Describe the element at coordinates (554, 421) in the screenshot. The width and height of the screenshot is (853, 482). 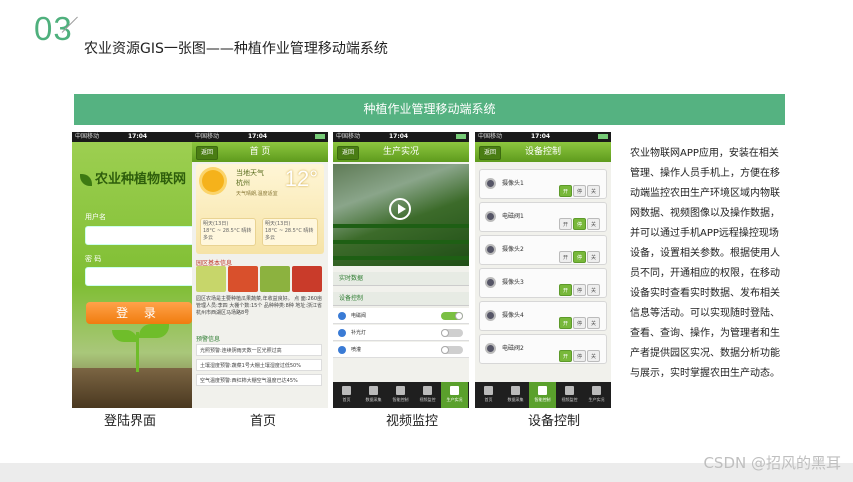
I see `caption-control: 设备控制` at that location.